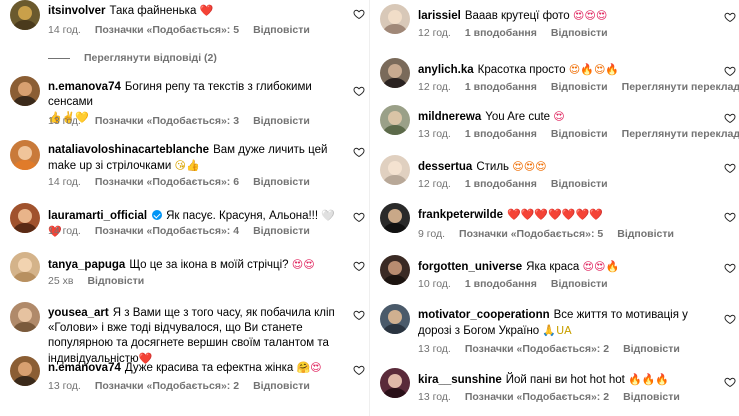 The image size is (739, 416). I want to click on comment-username: motivator_cooperationn, so click(484, 315).